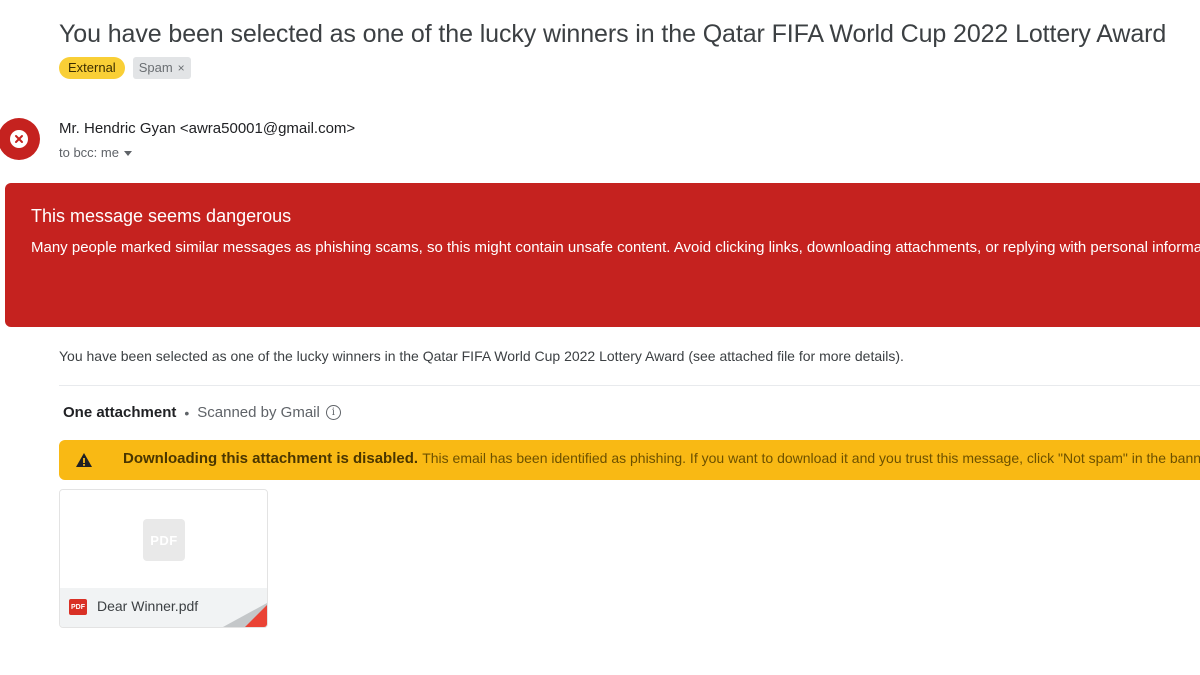 The width and height of the screenshot is (1200, 675). I want to click on recipient-text: to bcc: me, so click(89, 152).